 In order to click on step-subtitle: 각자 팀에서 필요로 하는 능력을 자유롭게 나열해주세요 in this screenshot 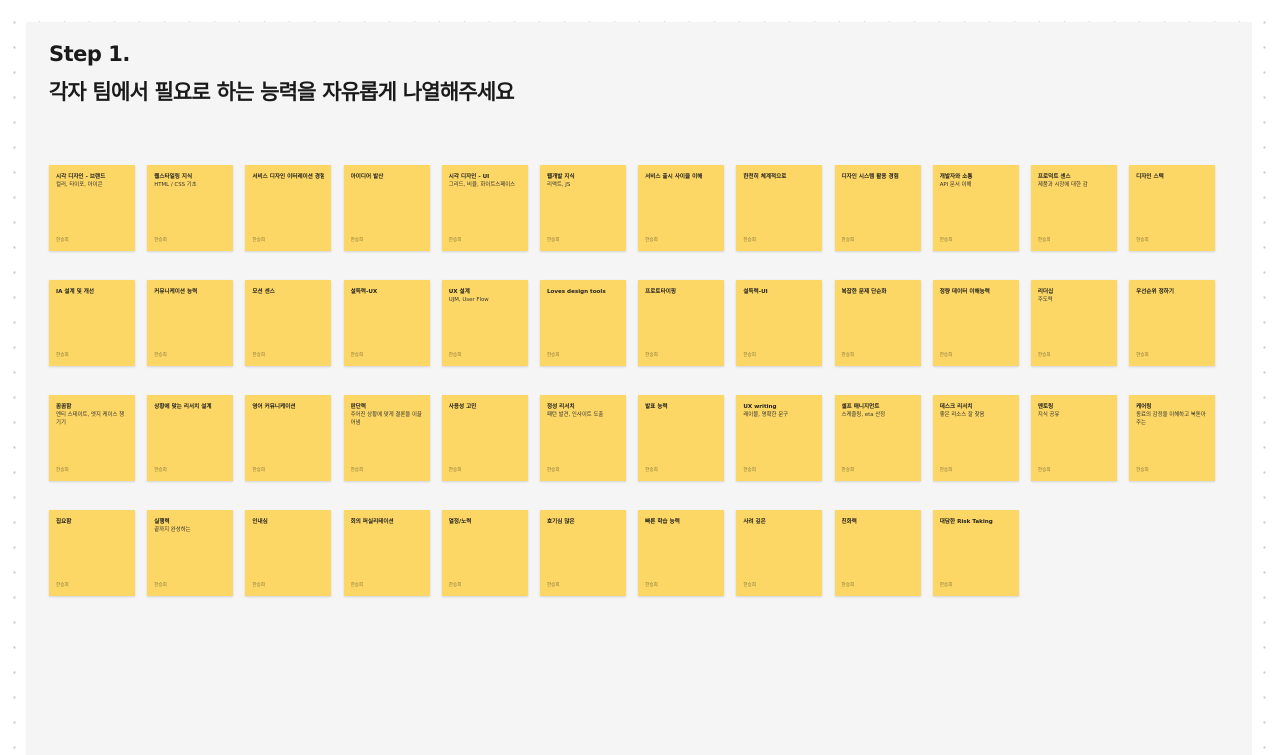, I will do `click(282, 92)`.